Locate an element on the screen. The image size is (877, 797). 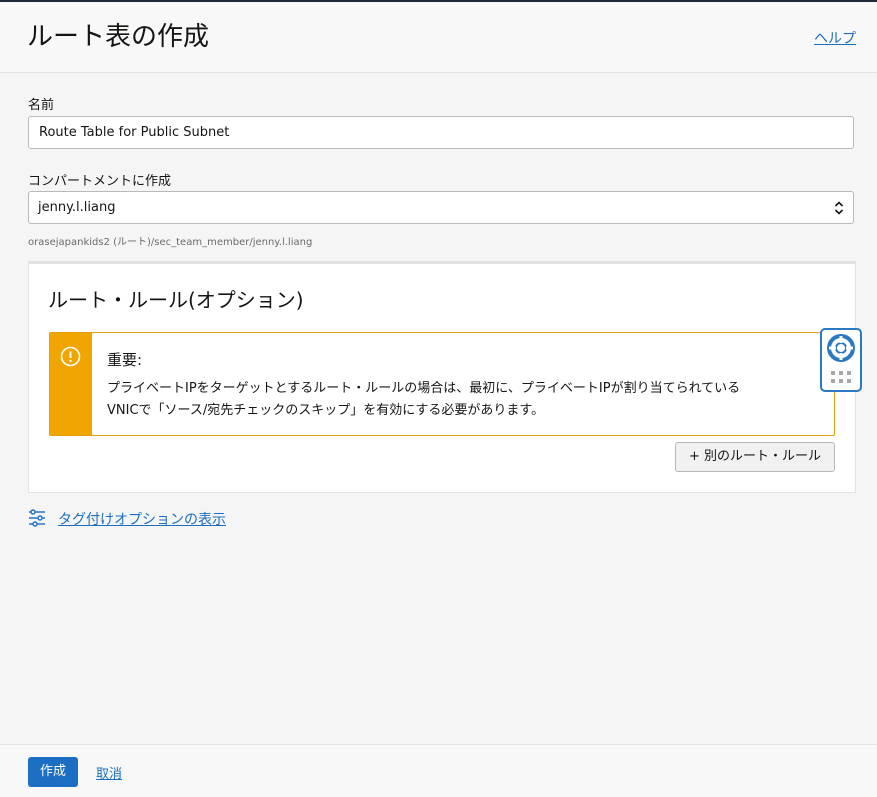
compartment-select-value: jenny.l.liang is located at coordinates (77, 207).